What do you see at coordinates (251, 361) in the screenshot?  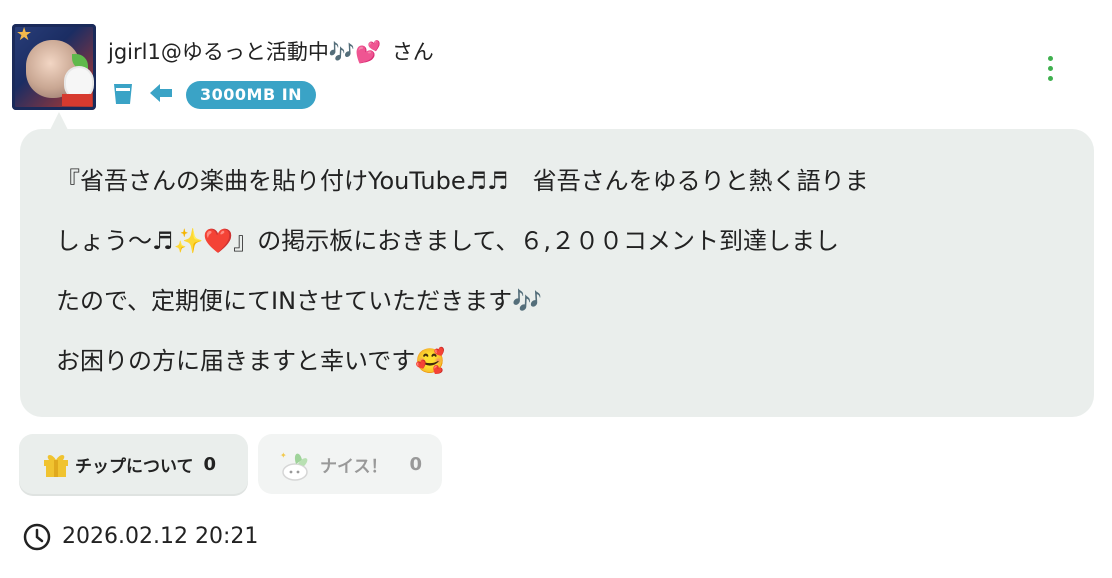 I see `post-body-line: お困りの方に届きますと幸いです🥰` at bounding box center [251, 361].